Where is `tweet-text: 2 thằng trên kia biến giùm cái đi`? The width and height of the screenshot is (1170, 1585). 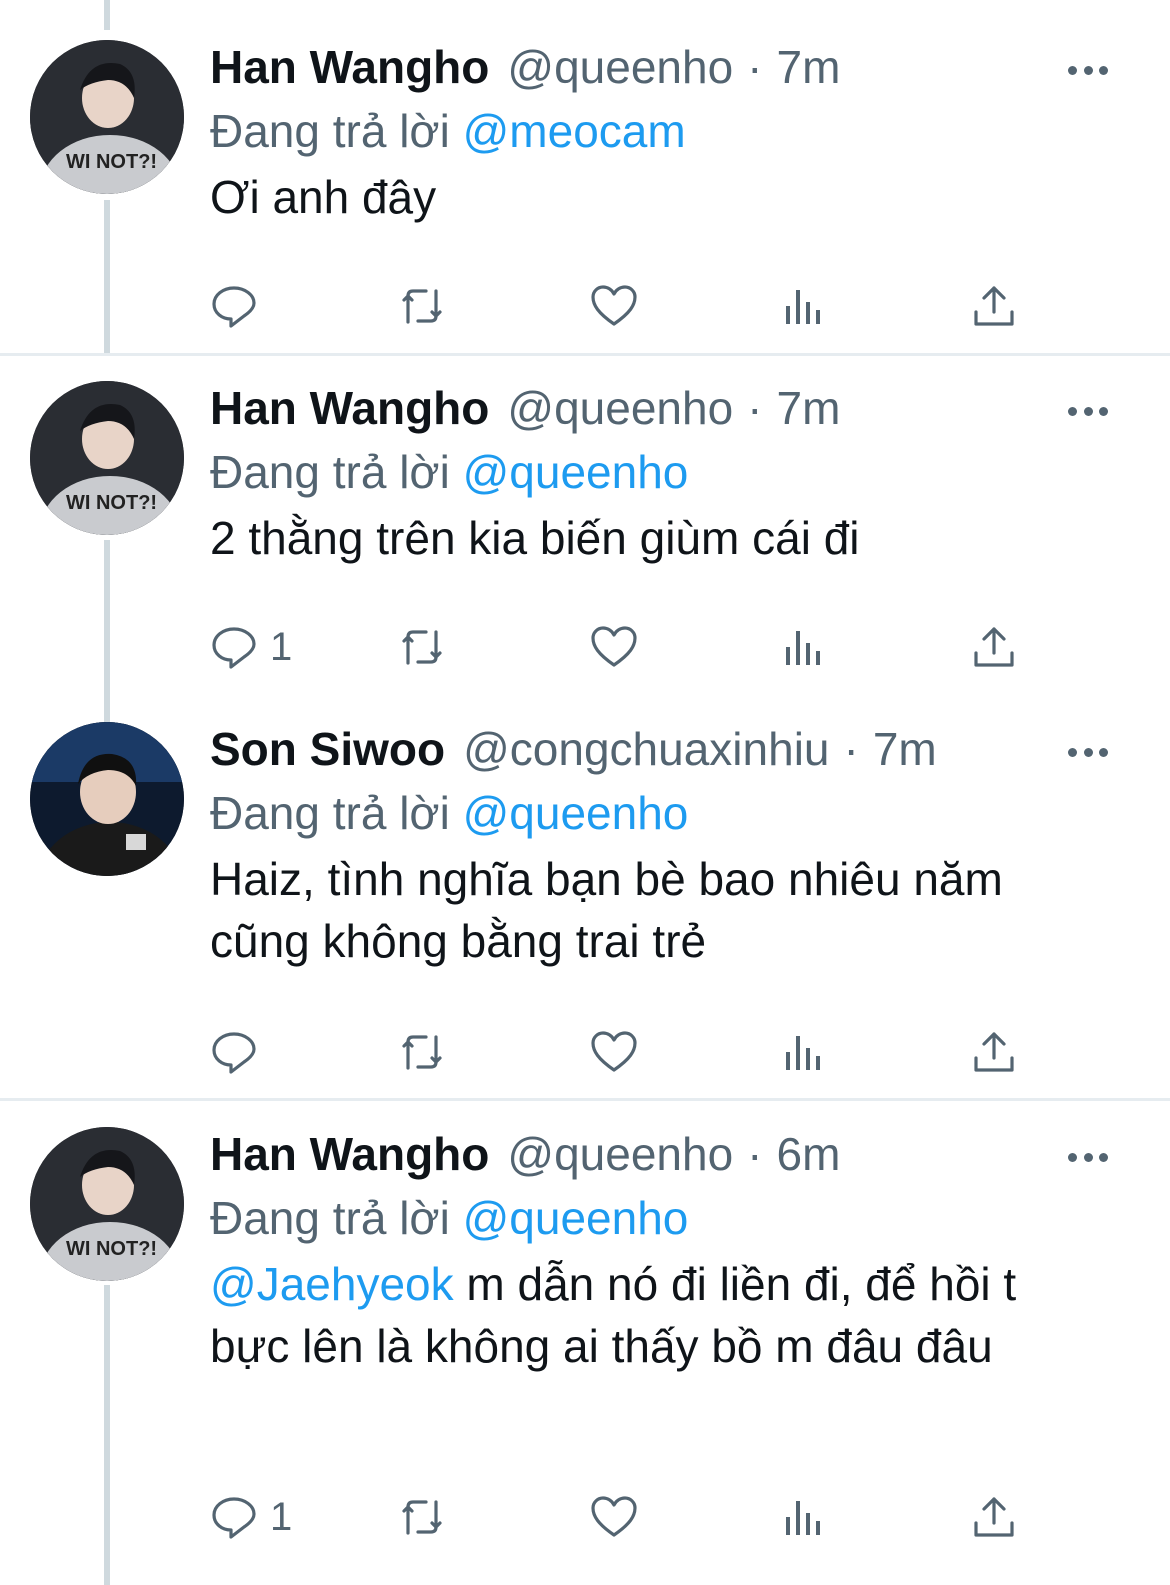
tweet-text: 2 thằng trên kia biến giùm cái đi is located at coordinates (660, 538).